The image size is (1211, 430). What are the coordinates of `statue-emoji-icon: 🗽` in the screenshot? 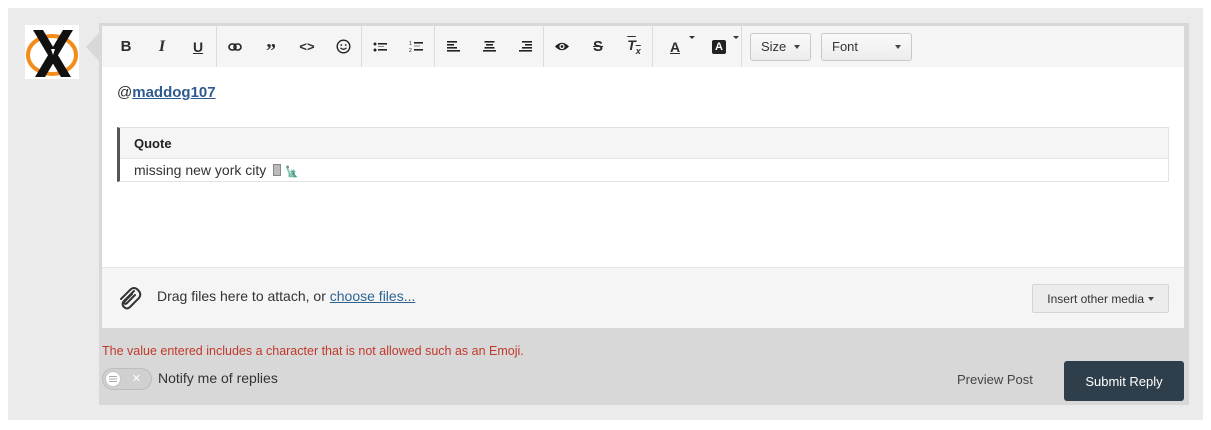 It's located at (292, 172).